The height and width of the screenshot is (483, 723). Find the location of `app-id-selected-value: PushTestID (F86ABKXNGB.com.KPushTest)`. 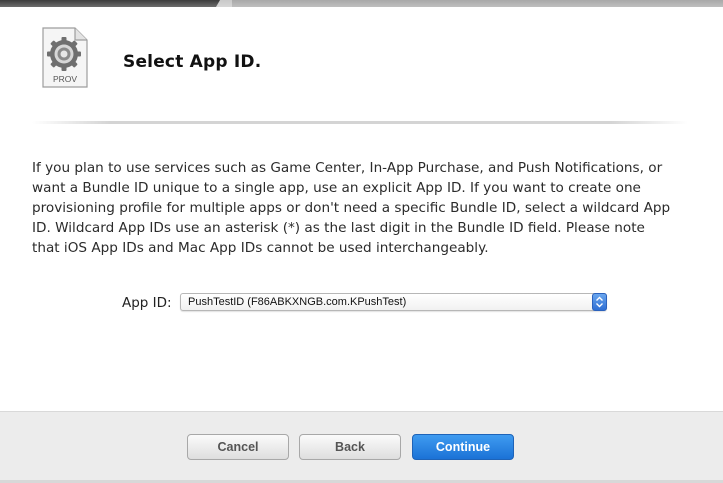

app-id-selected-value: PushTestID (F86ABKXNGB.com.KPushTest) is located at coordinates (297, 302).